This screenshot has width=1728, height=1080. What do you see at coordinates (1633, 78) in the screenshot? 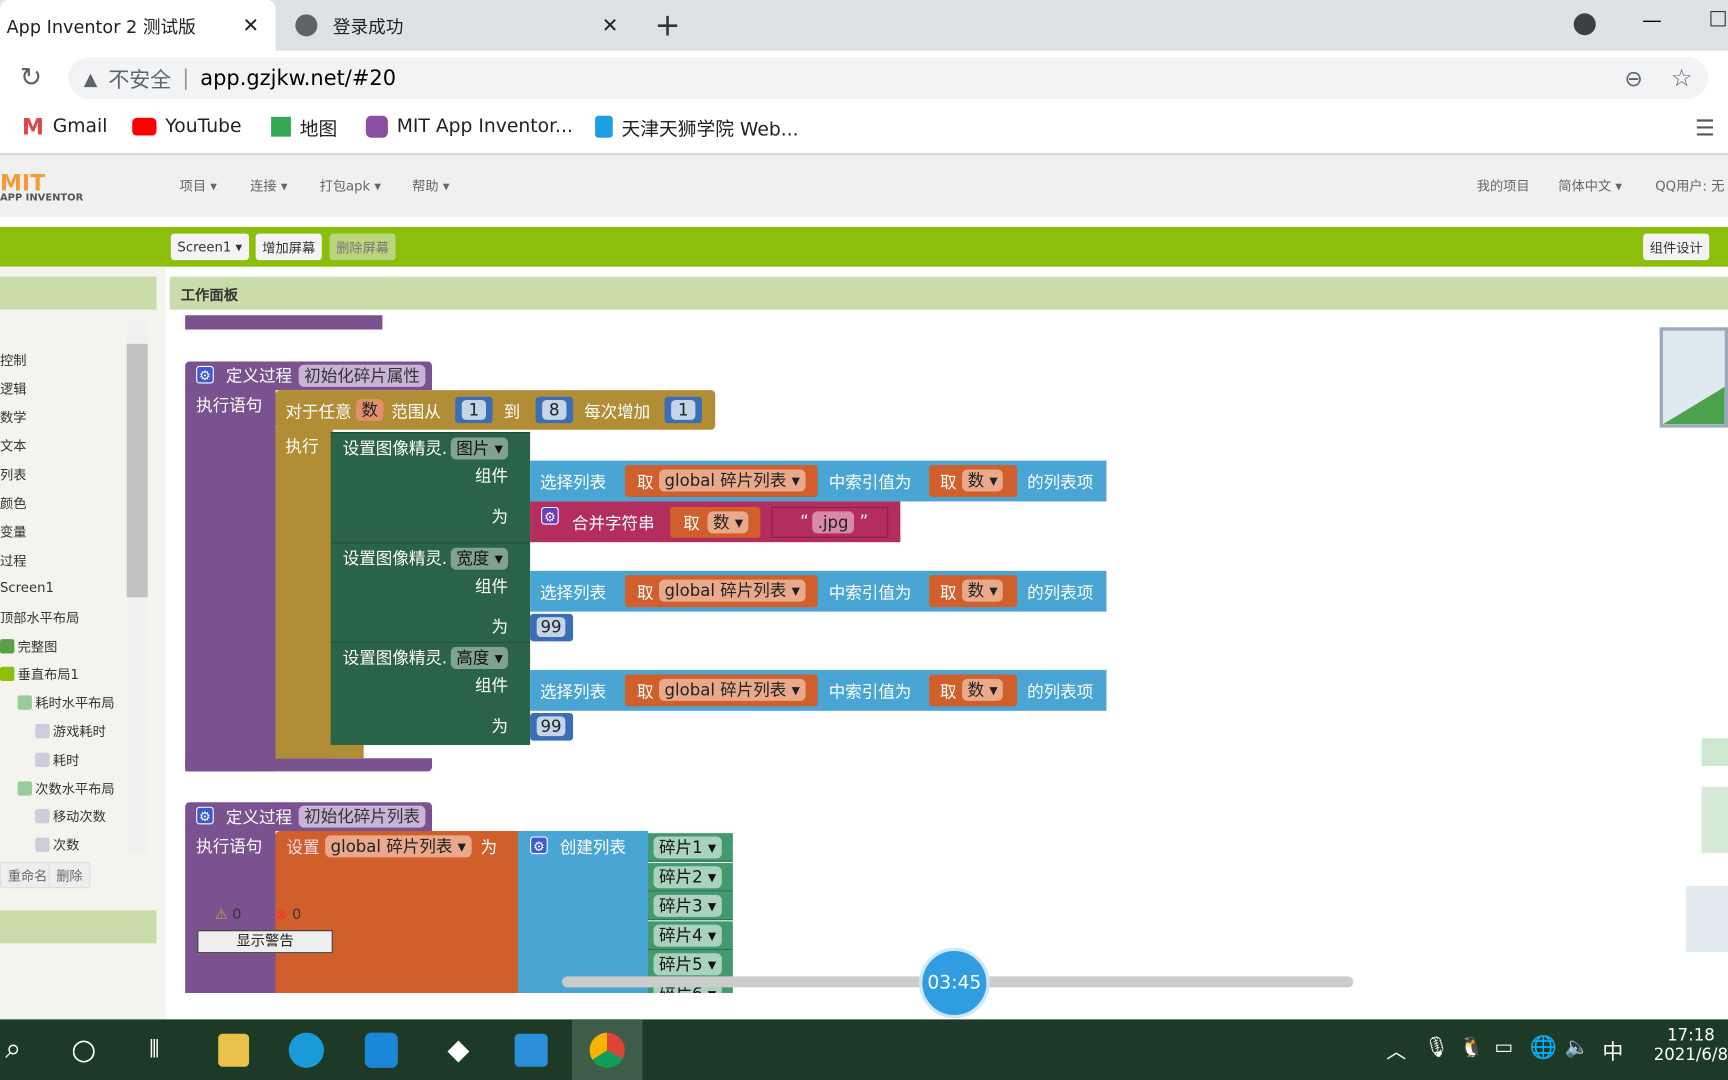
I see `zoom-out-icon: ⊖` at bounding box center [1633, 78].